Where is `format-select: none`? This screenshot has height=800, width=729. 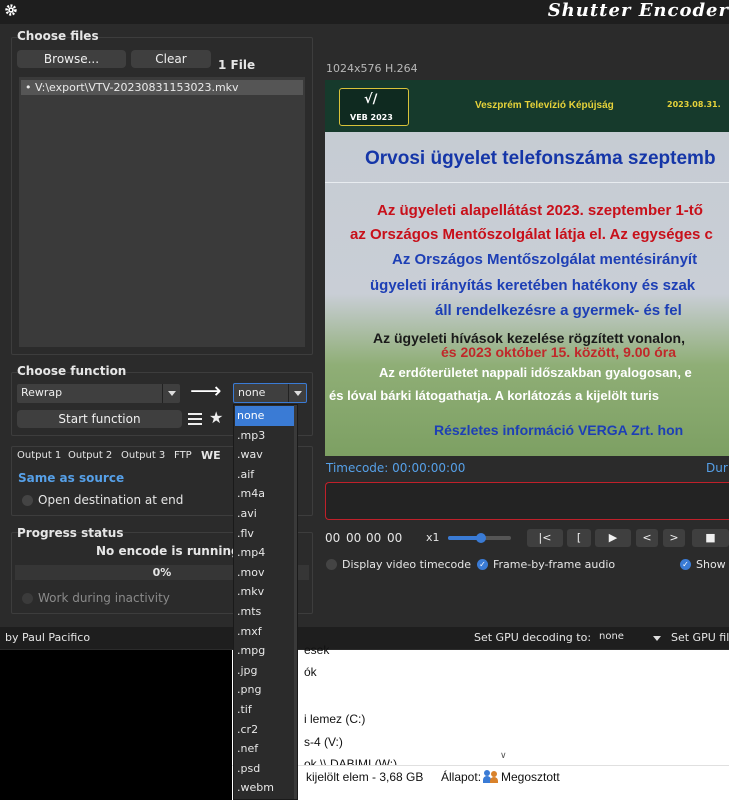 format-select: none is located at coordinates (270, 393).